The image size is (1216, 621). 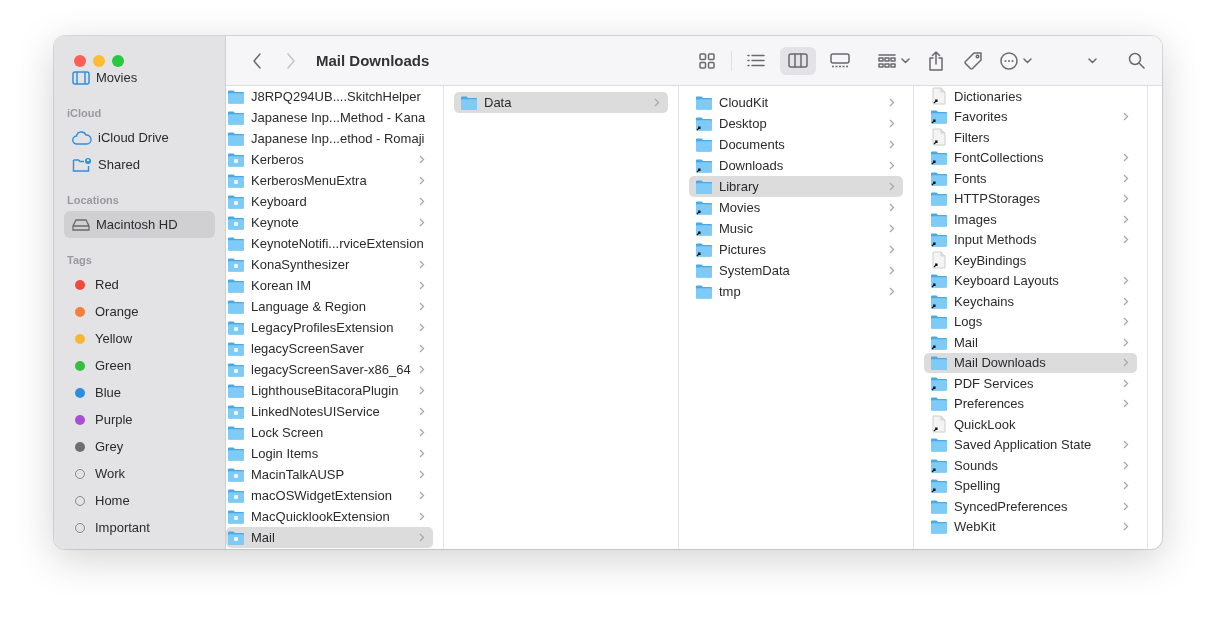 I want to click on file-list-item: LinkedNotesUIService, so click(x=329, y=411).